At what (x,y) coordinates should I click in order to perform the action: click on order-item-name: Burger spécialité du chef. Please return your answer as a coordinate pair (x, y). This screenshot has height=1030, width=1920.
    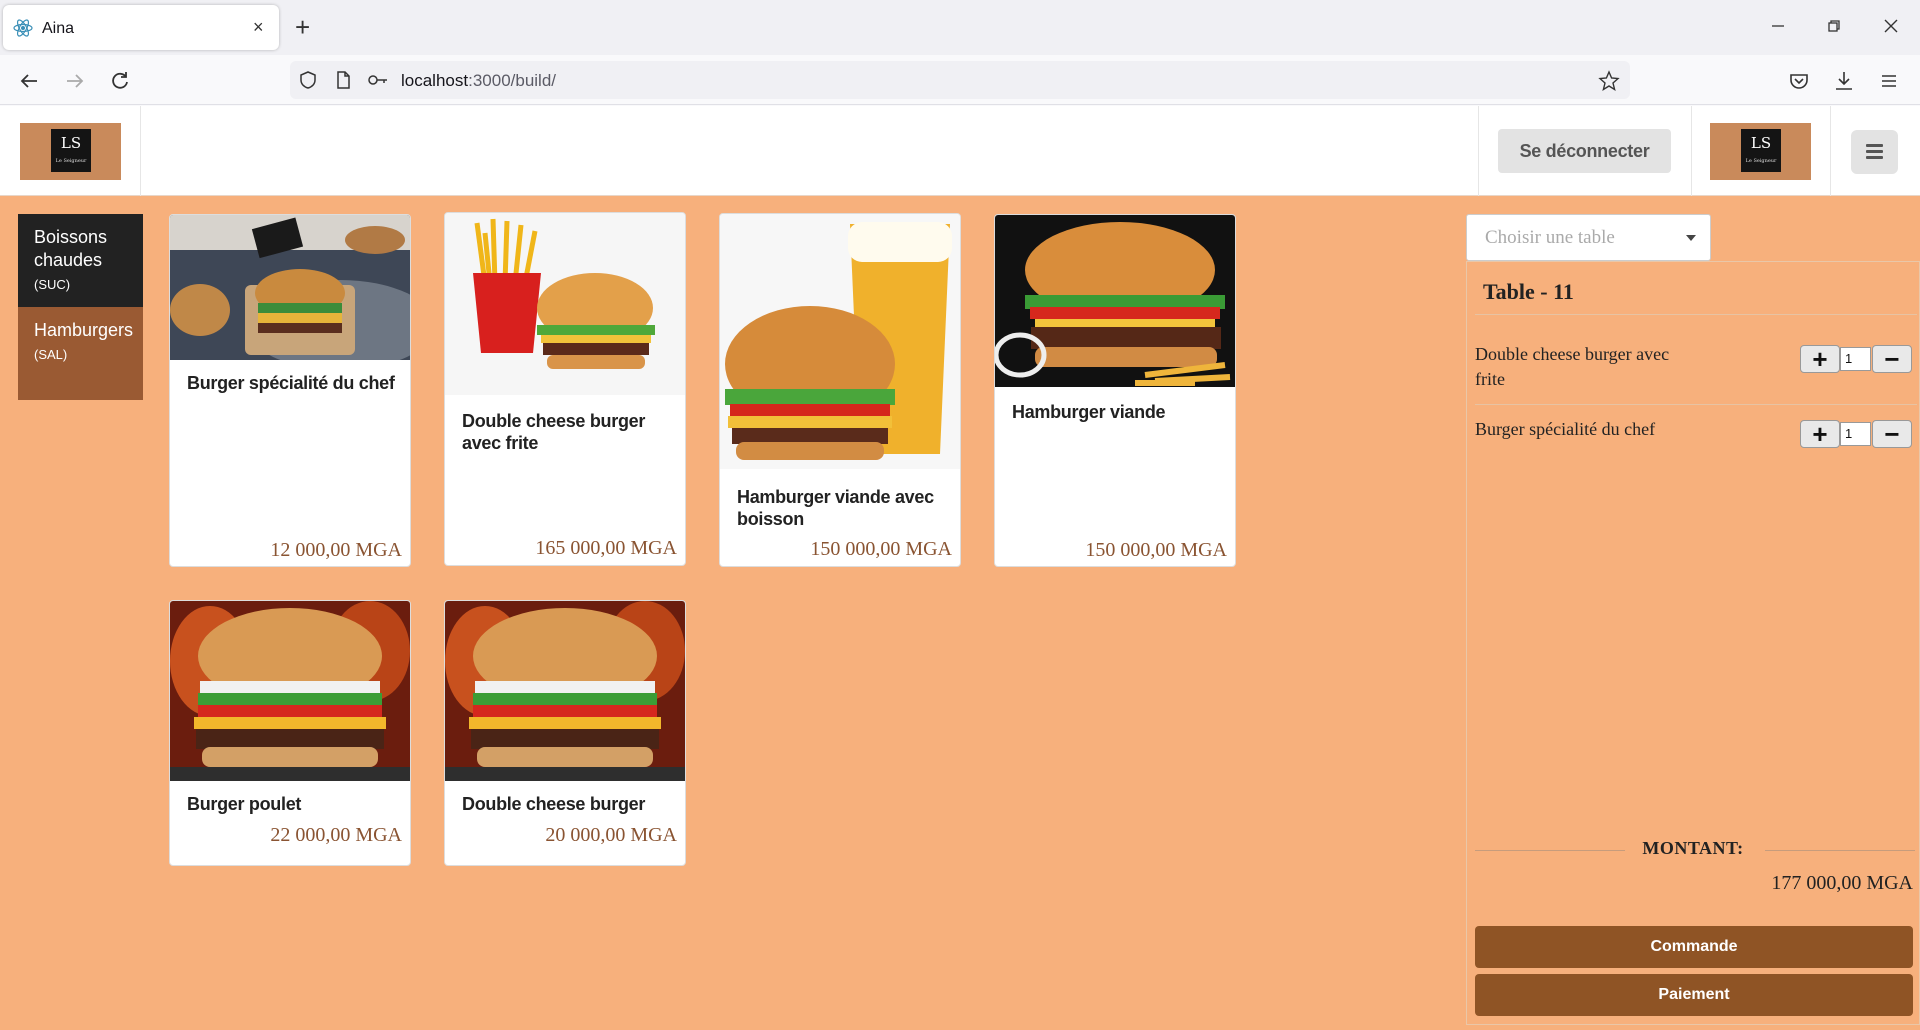
    Looking at the image, I should click on (1565, 429).